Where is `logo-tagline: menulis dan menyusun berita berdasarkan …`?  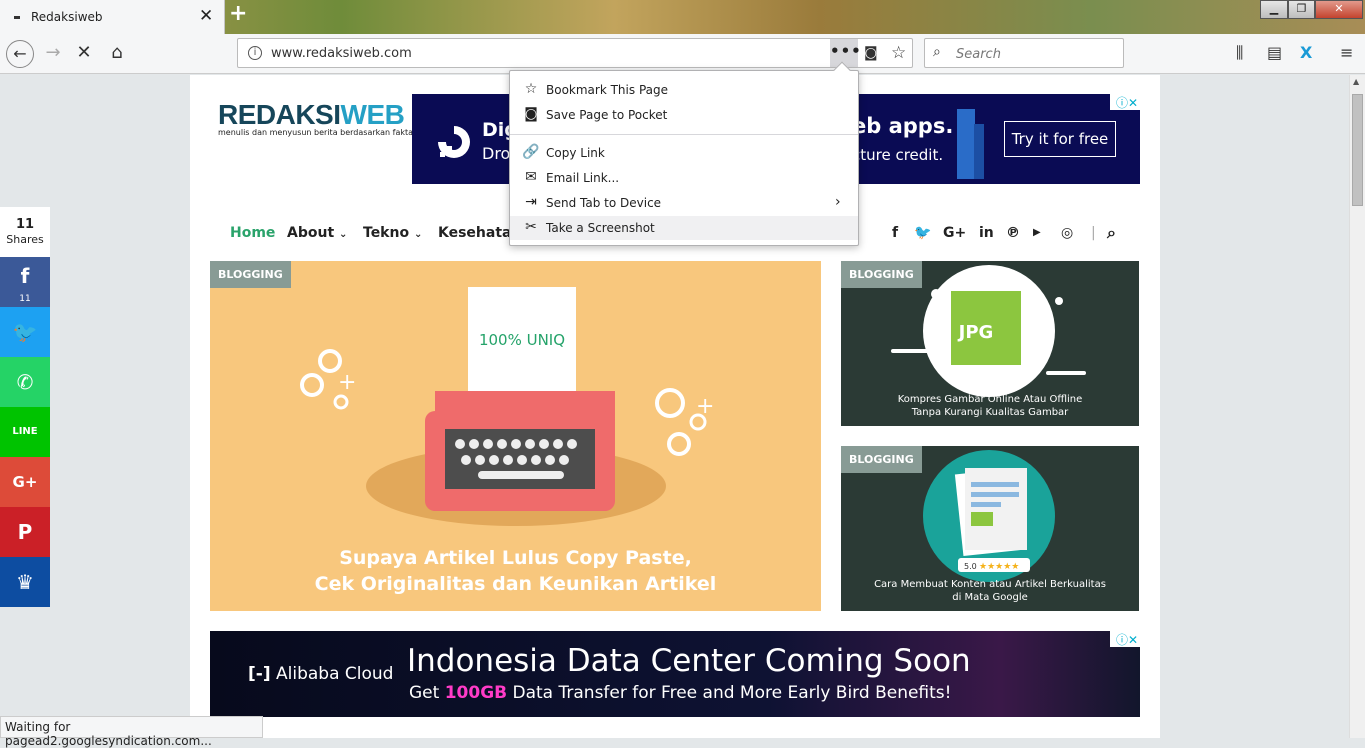
logo-tagline: menulis dan menyusun berita berdasarkan … is located at coordinates (316, 132).